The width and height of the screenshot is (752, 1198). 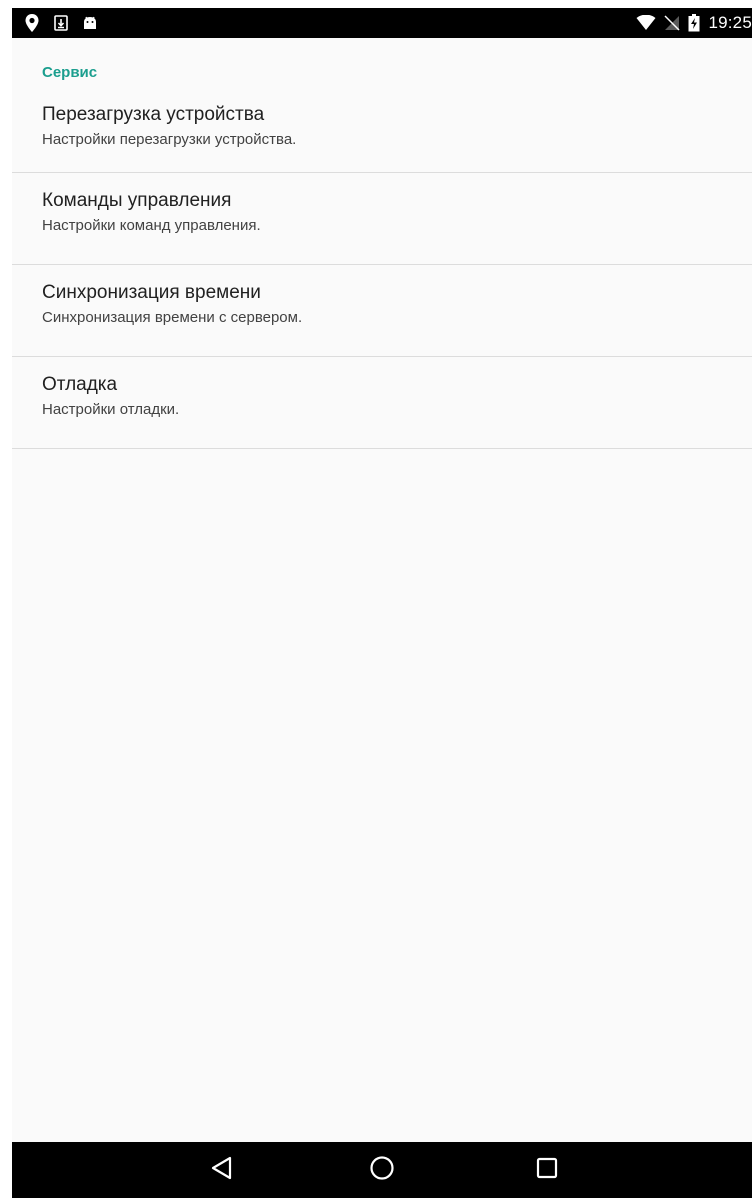 I want to click on download-icon, so click(x=61, y=23).